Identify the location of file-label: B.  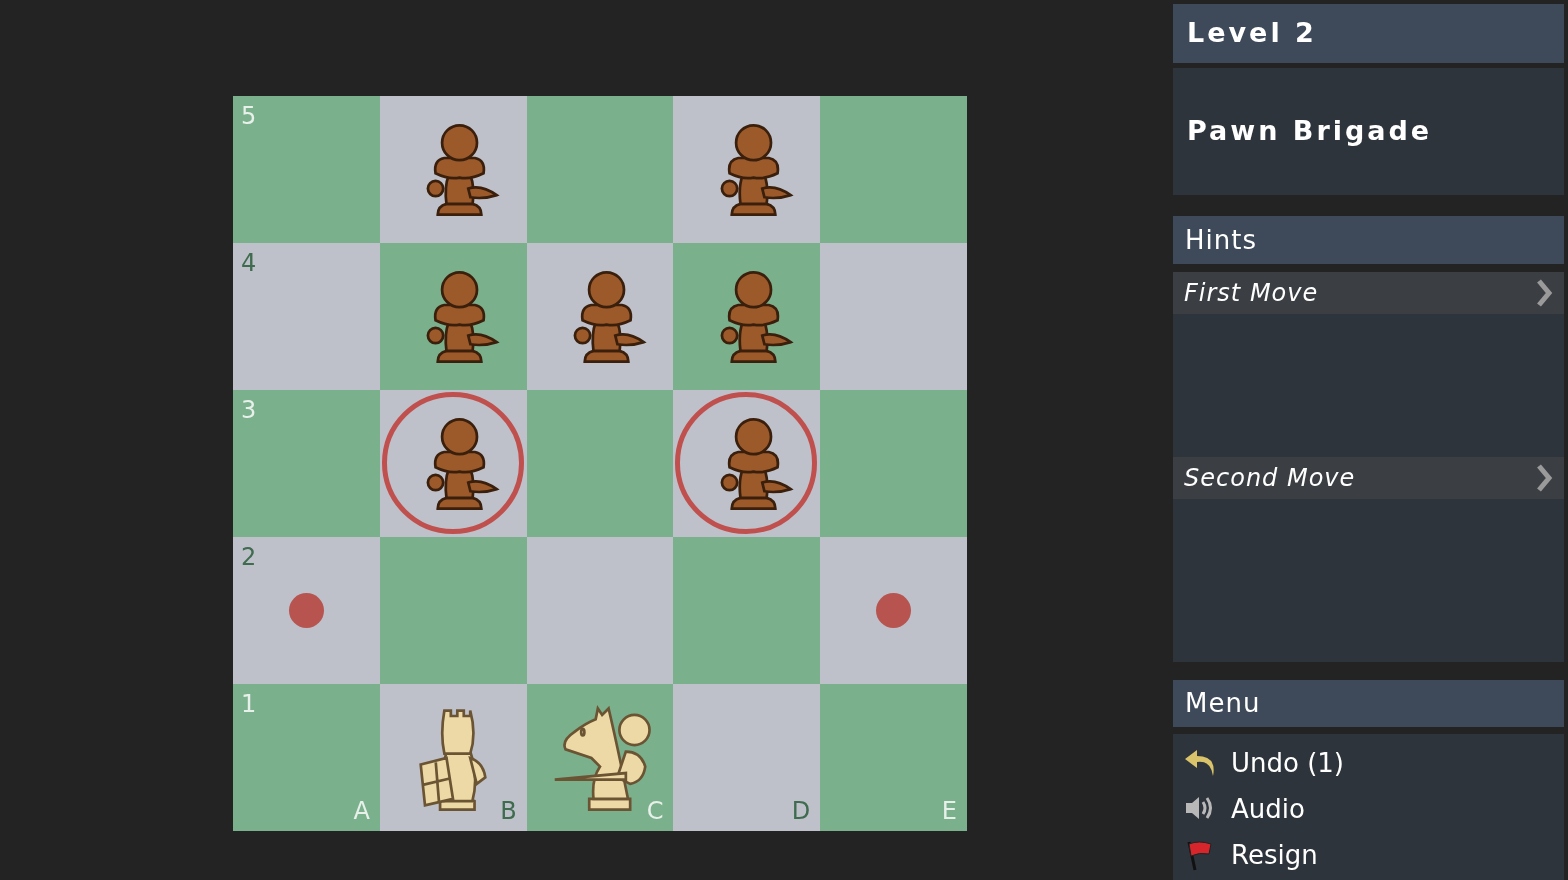
(508, 811).